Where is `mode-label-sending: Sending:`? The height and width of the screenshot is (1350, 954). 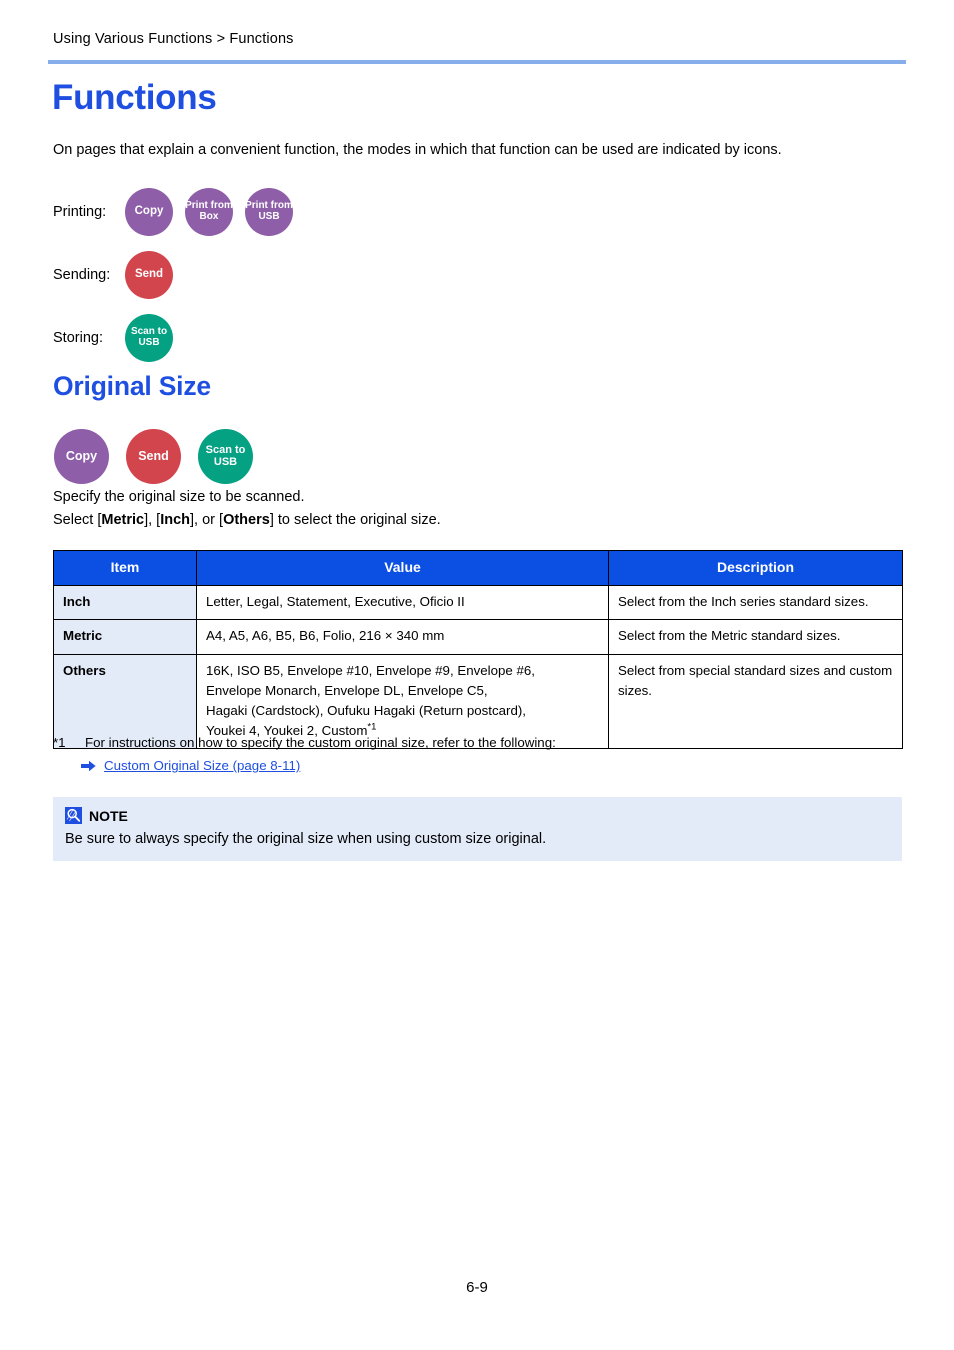
mode-label-sending: Sending: is located at coordinates (82, 274).